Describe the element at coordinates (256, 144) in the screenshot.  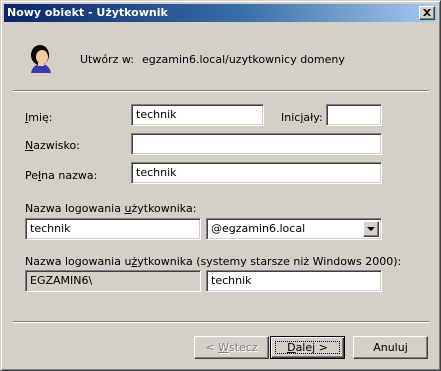
I see `last-name-input` at that location.